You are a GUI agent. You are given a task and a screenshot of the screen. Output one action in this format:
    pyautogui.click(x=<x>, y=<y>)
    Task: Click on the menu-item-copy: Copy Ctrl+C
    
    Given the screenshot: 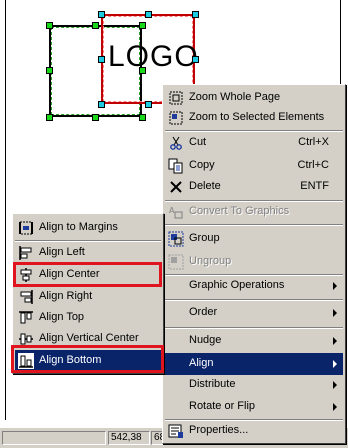 What is the action you would take?
    pyautogui.click(x=254, y=166)
    